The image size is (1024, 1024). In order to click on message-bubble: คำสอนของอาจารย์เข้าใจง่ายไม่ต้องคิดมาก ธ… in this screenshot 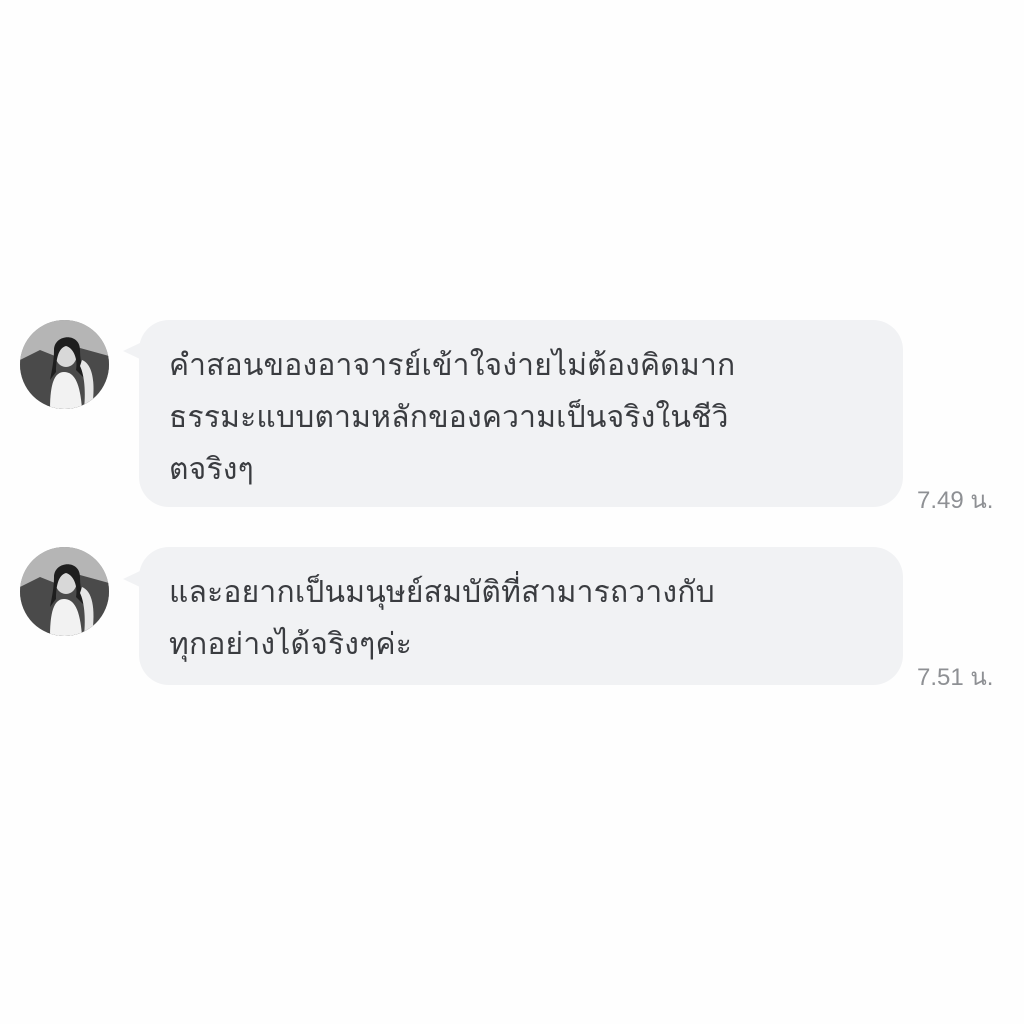, I will do `click(521, 413)`.